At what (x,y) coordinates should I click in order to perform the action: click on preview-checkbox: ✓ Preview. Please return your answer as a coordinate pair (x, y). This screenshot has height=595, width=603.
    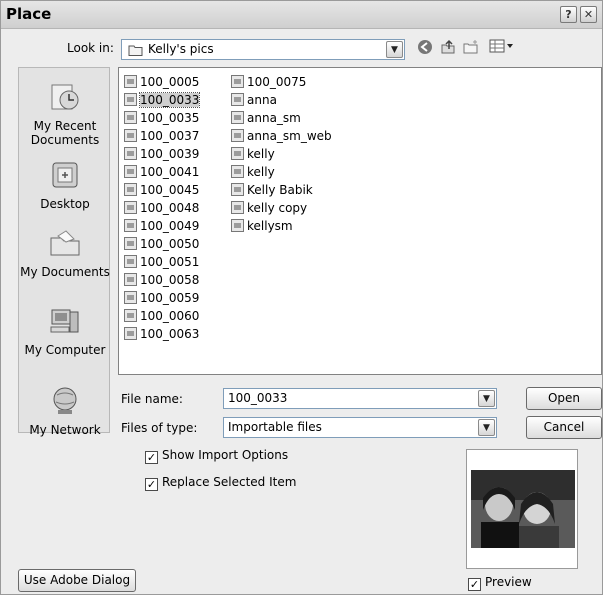
    Looking at the image, I should click on (500, 583).